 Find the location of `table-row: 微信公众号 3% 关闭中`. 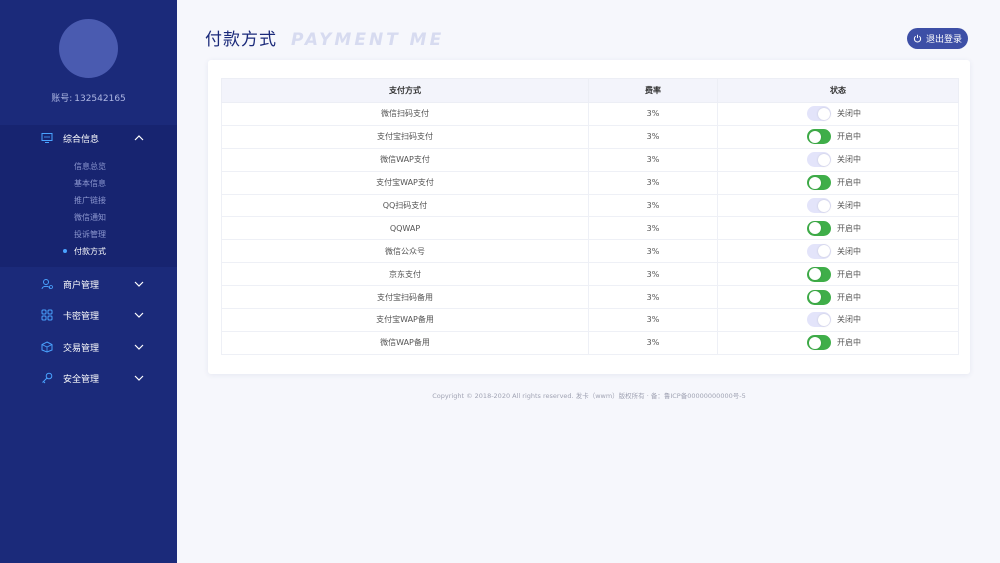

table-row: 微信公众号 3% 关闭中 is located at coordinates (590, 251).